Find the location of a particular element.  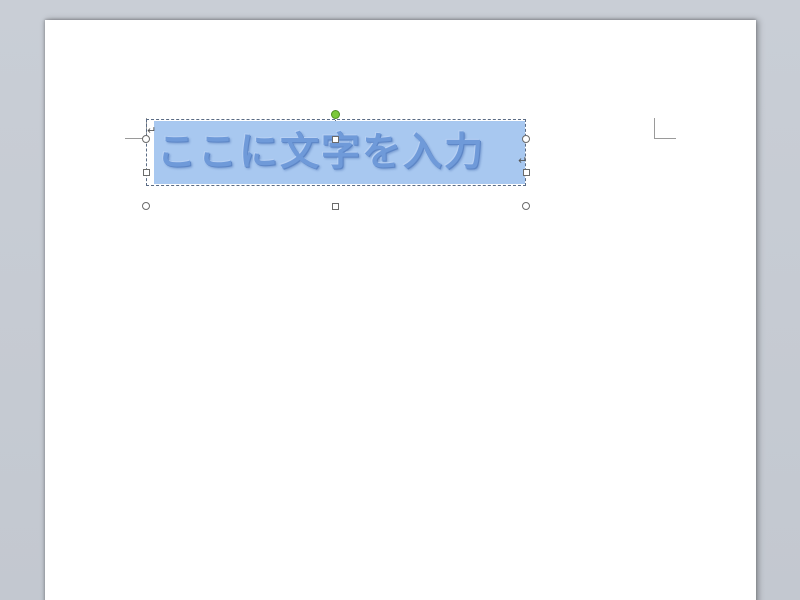

resize-handle-right is located at coordinates (526, 172).